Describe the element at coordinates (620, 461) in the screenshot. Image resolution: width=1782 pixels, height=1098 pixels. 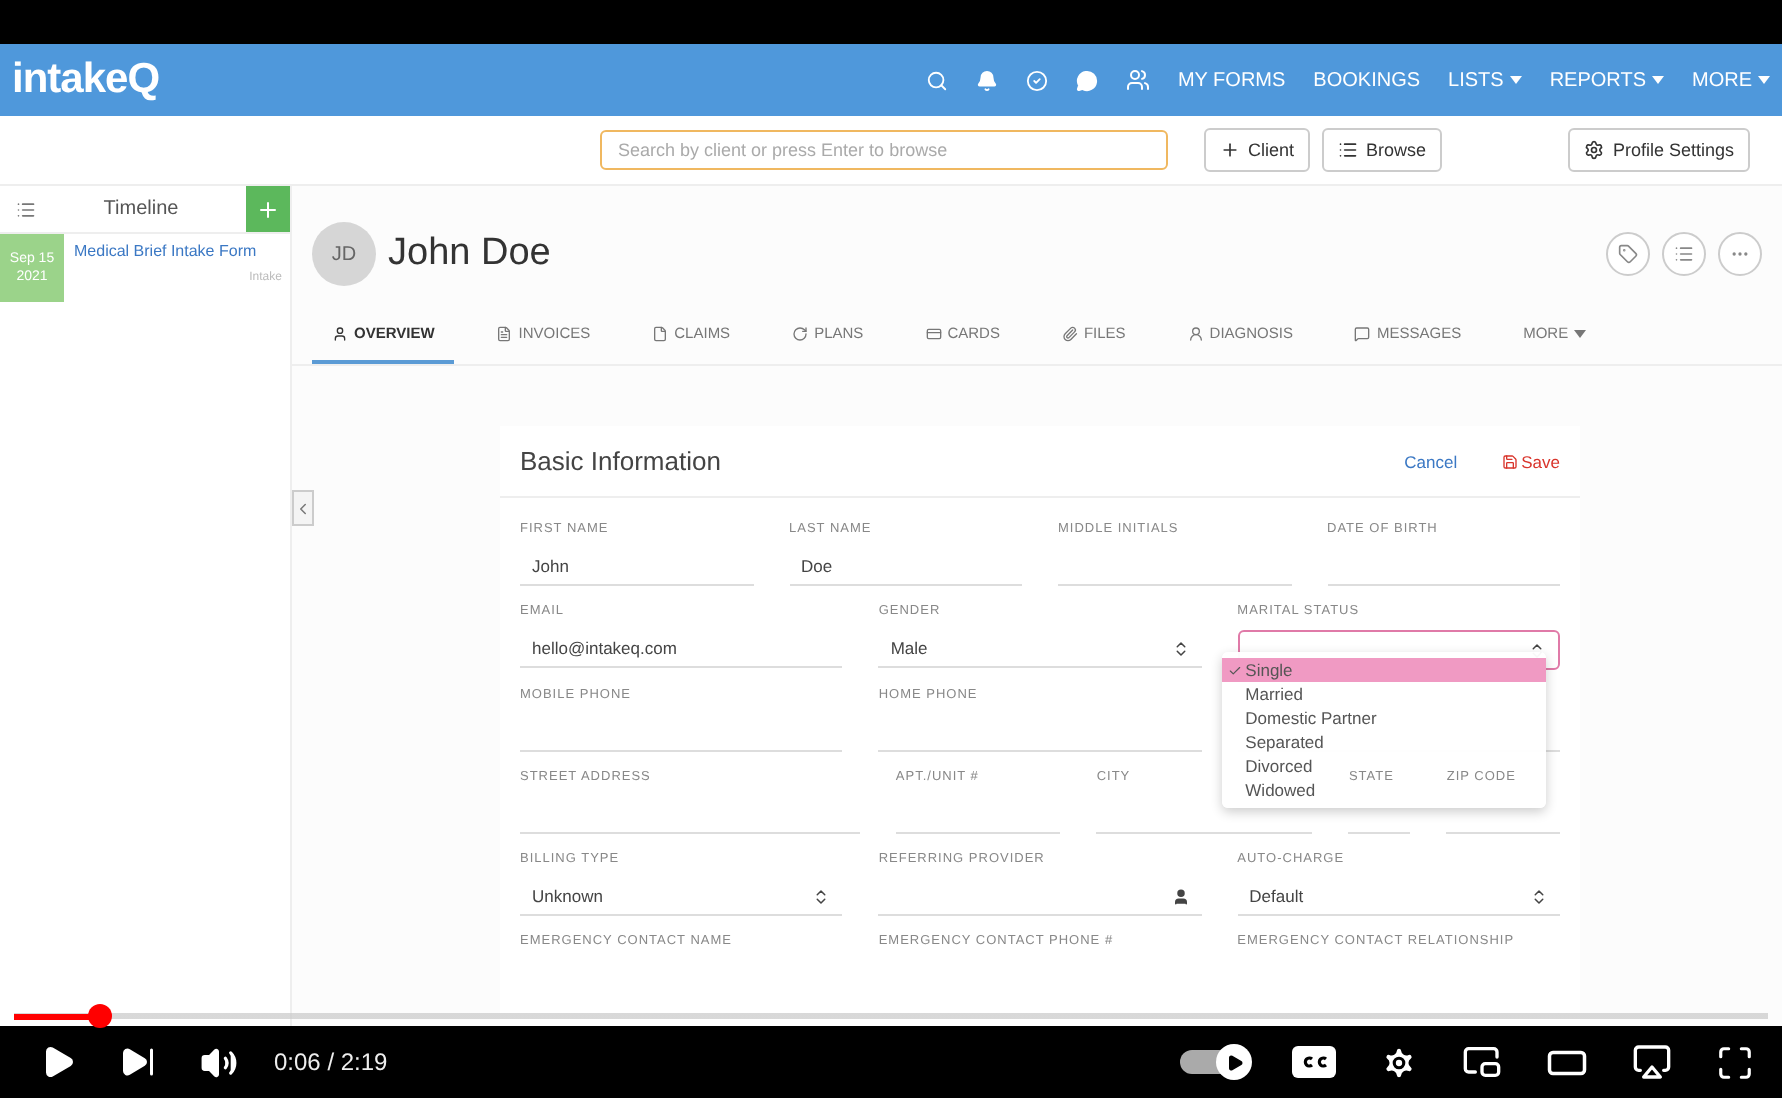
I see `card-title: Basic Information` at that location.